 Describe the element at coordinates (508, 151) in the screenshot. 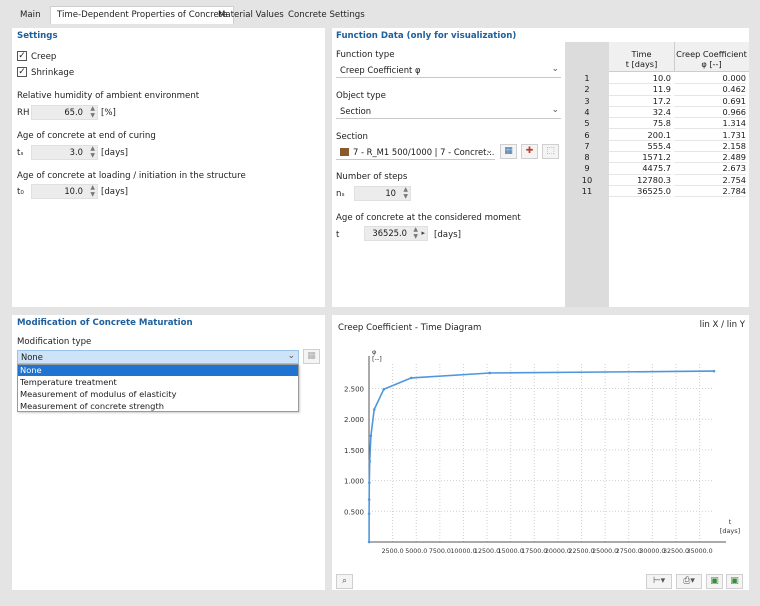

I see `section-edit-icon: ▦` at that location.